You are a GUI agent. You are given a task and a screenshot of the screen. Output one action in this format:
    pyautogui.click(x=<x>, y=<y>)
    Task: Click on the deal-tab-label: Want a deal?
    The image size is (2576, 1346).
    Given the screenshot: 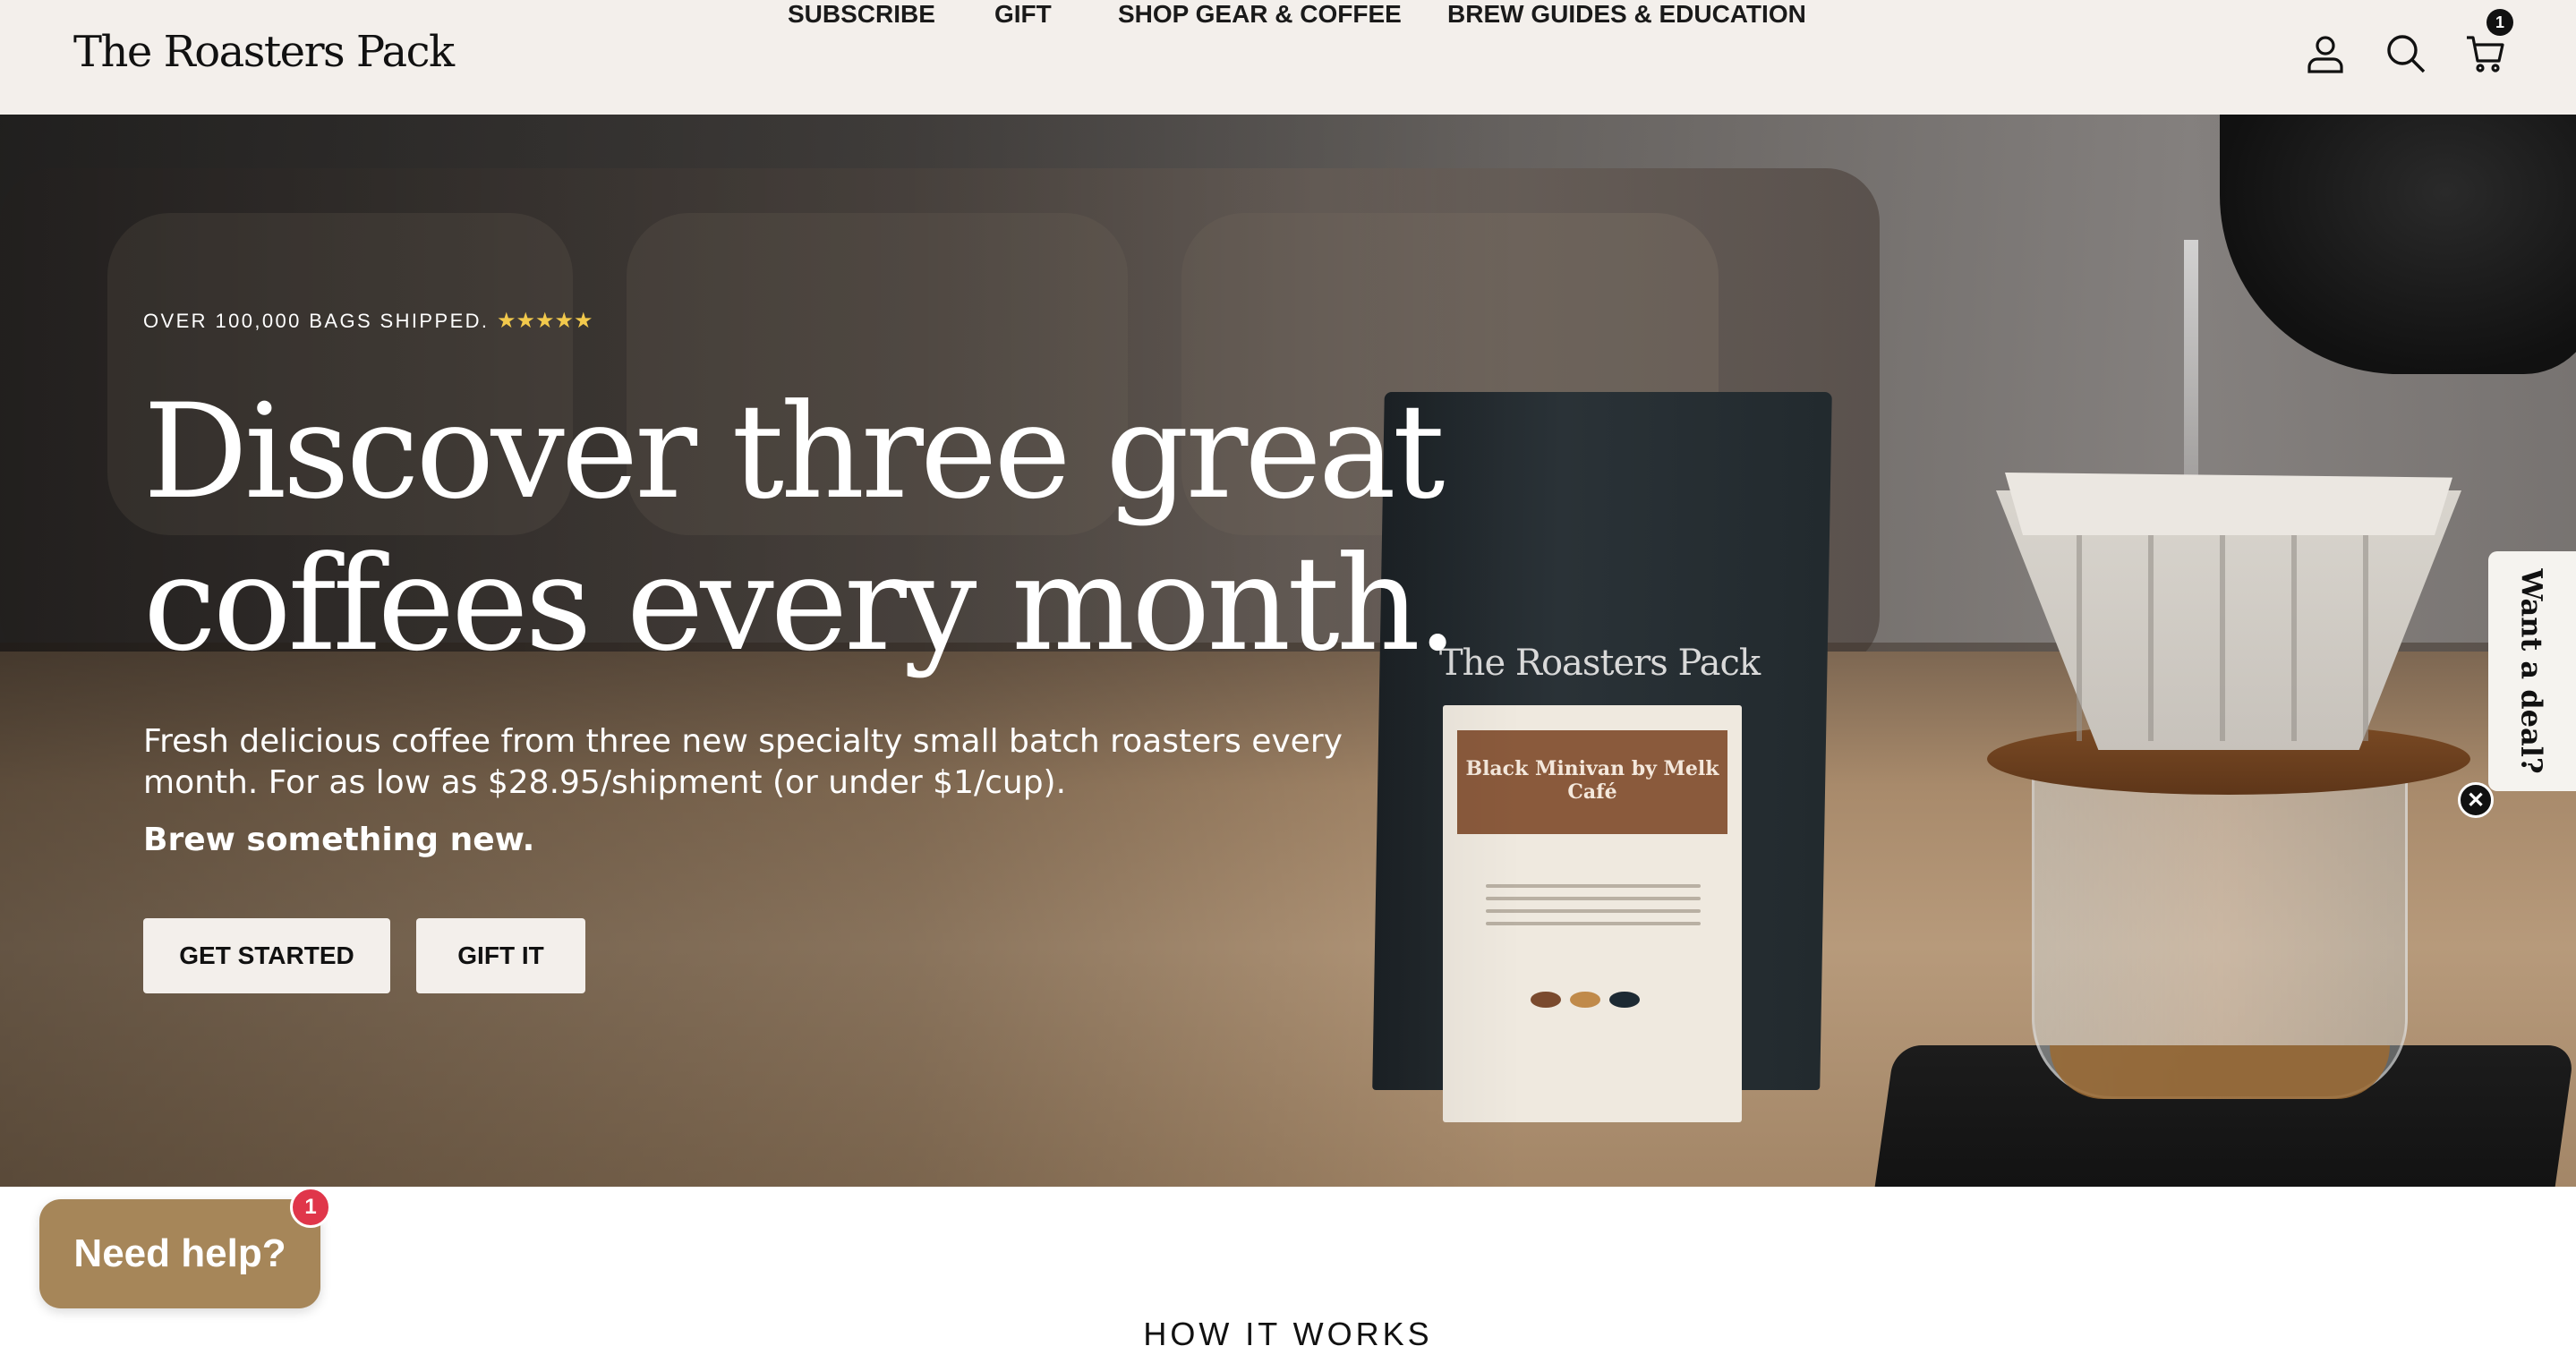 What is the action you would take?
    pyautogui.click(x=2532, y=671)
    